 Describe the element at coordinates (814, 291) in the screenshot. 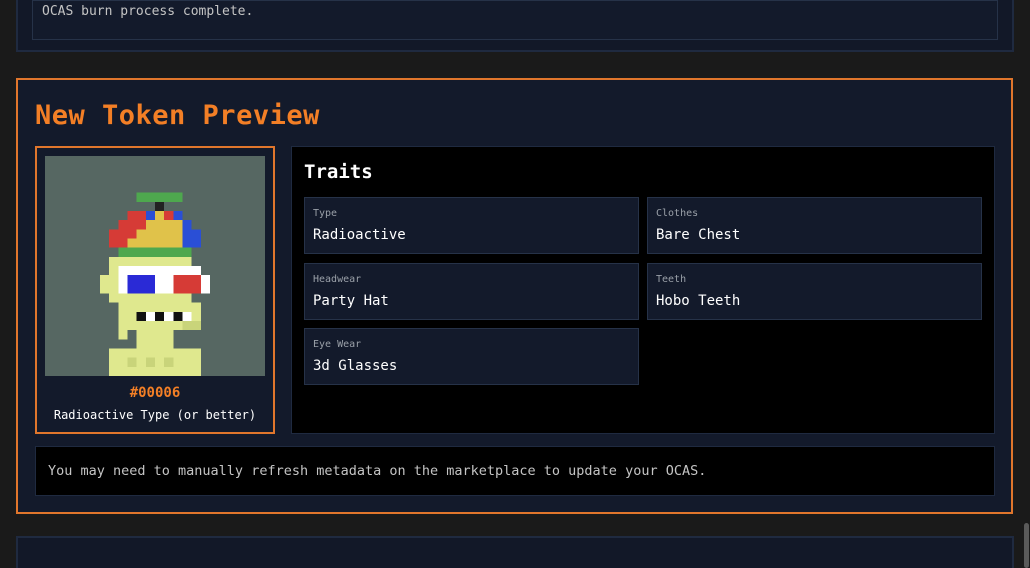

I see `trait-teeth: Teeth Hobo Teeth` at that location.